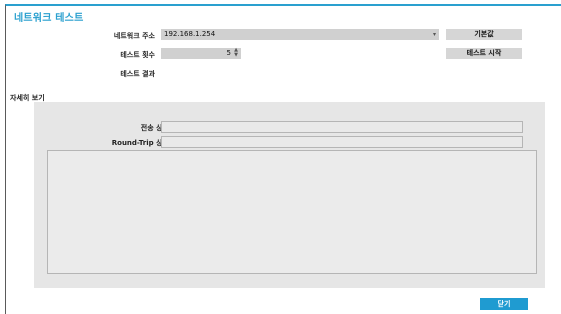 This screenshot has width=561, height=314. What do you see at coordinates (201, 53) in the screenshot?
I see `test-count-stepper: 5 ▲ ▼` at bounding box center [201, 53].